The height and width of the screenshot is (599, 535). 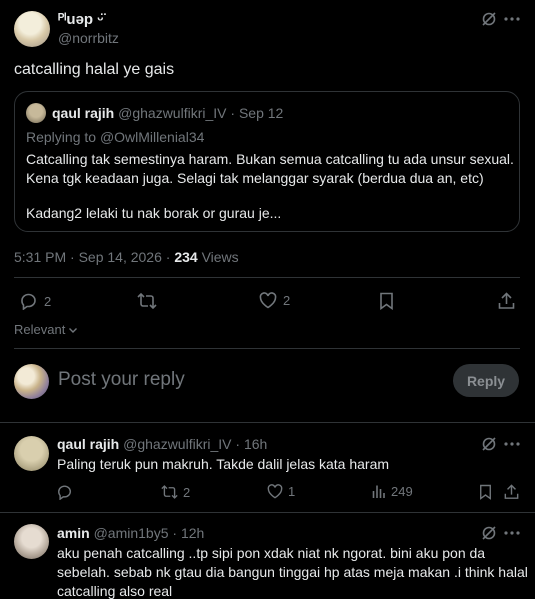 I want to click on quote-author-avatar, so click(x=36, y=113).